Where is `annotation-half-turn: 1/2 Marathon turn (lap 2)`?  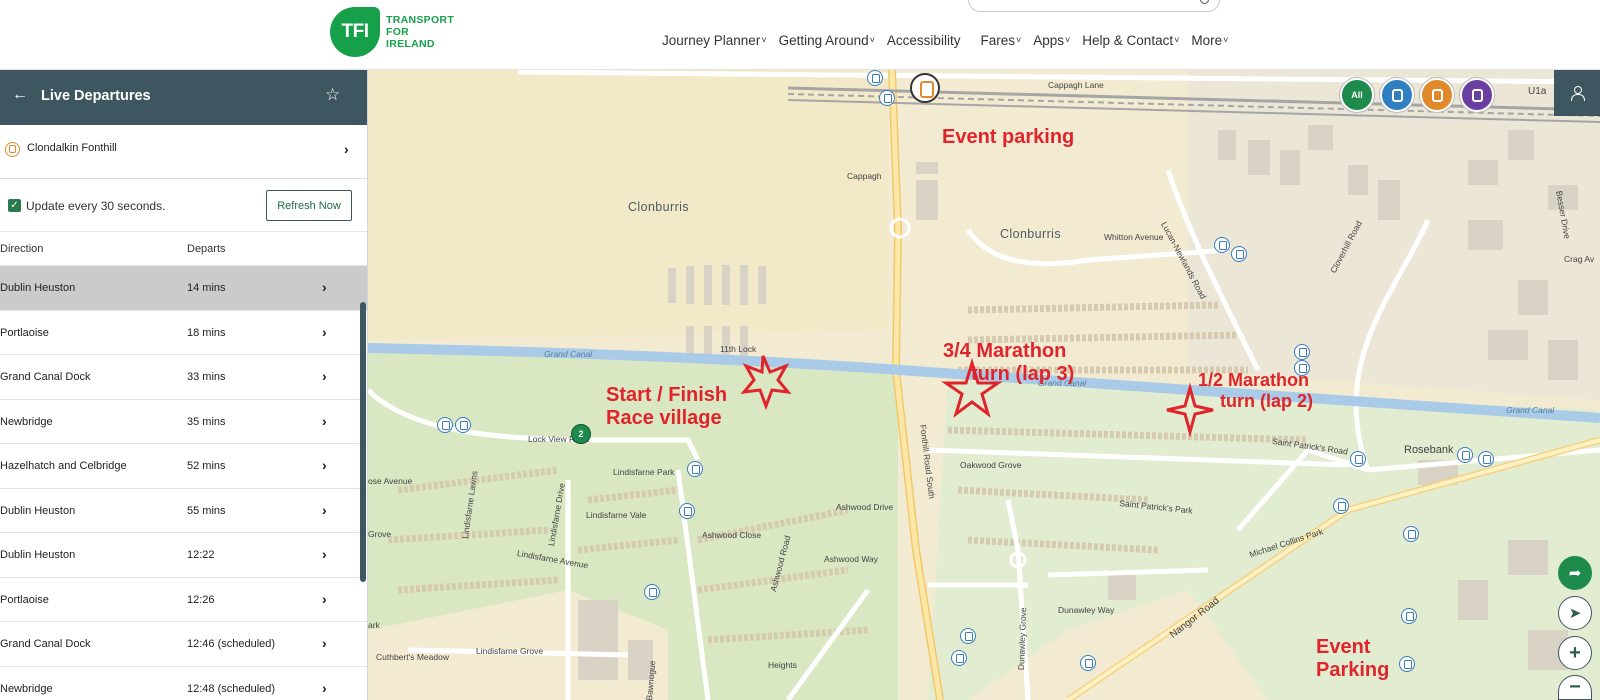 annotation-half-turn: 1/2 Marathon turn (lap 2) is located at coordinates (1255, 391).